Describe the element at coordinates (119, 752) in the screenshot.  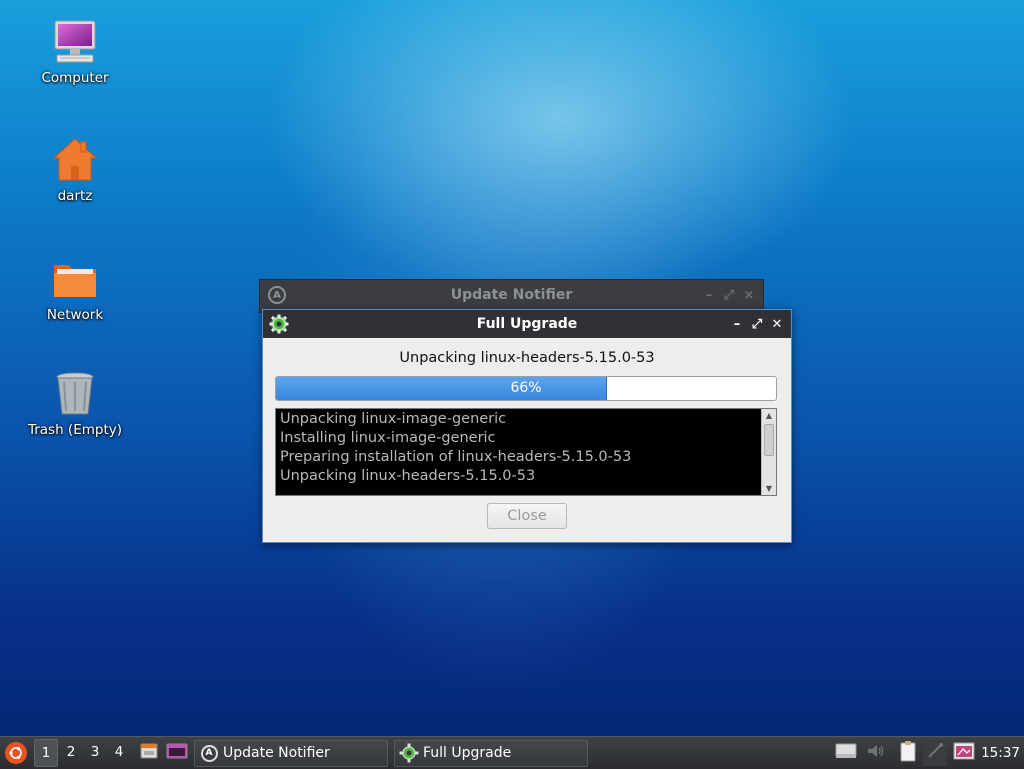
I see `workspace-4: 4` at that location.